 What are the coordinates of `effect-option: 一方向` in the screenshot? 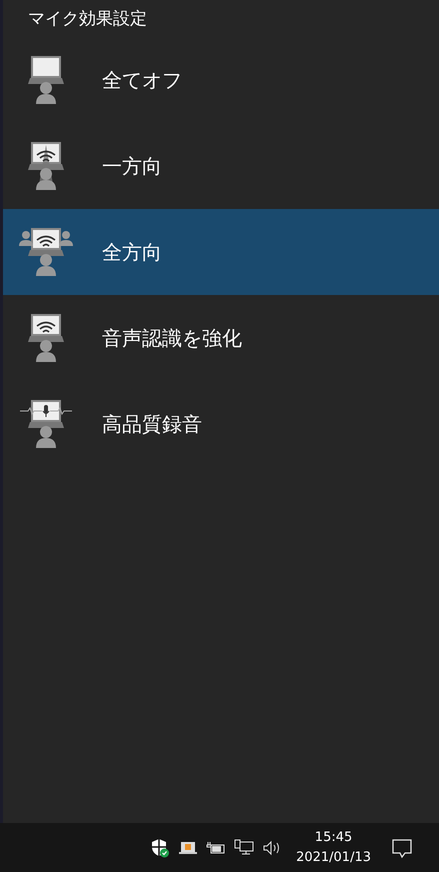 It's located at (221, 166).